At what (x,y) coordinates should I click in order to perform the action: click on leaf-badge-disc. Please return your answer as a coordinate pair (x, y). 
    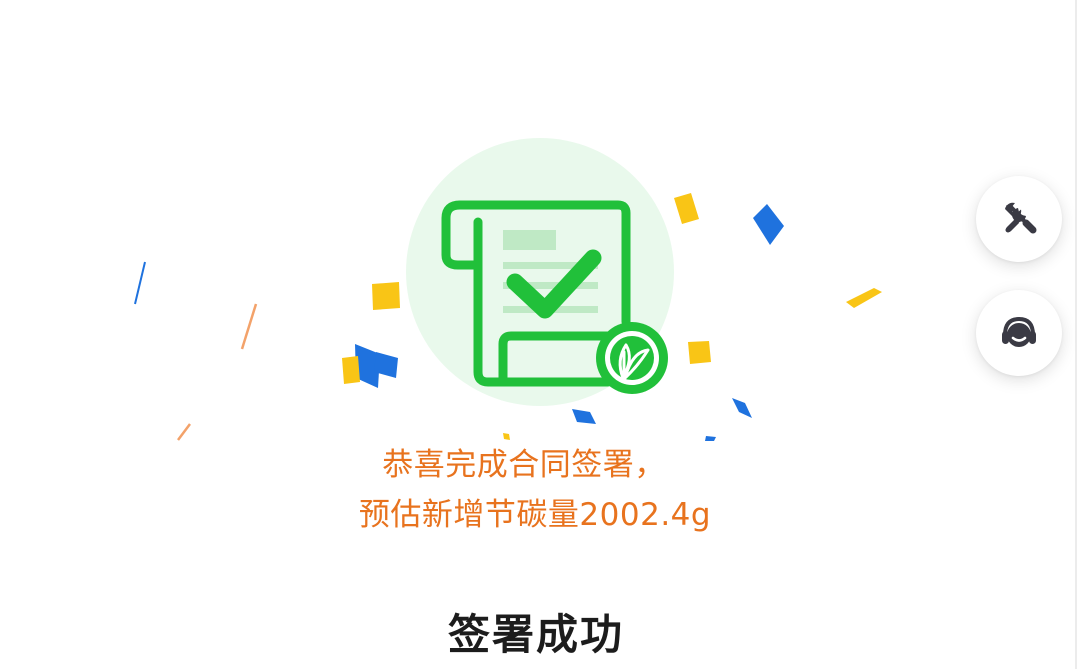
    Looking at the image, I should click on (632, 358).